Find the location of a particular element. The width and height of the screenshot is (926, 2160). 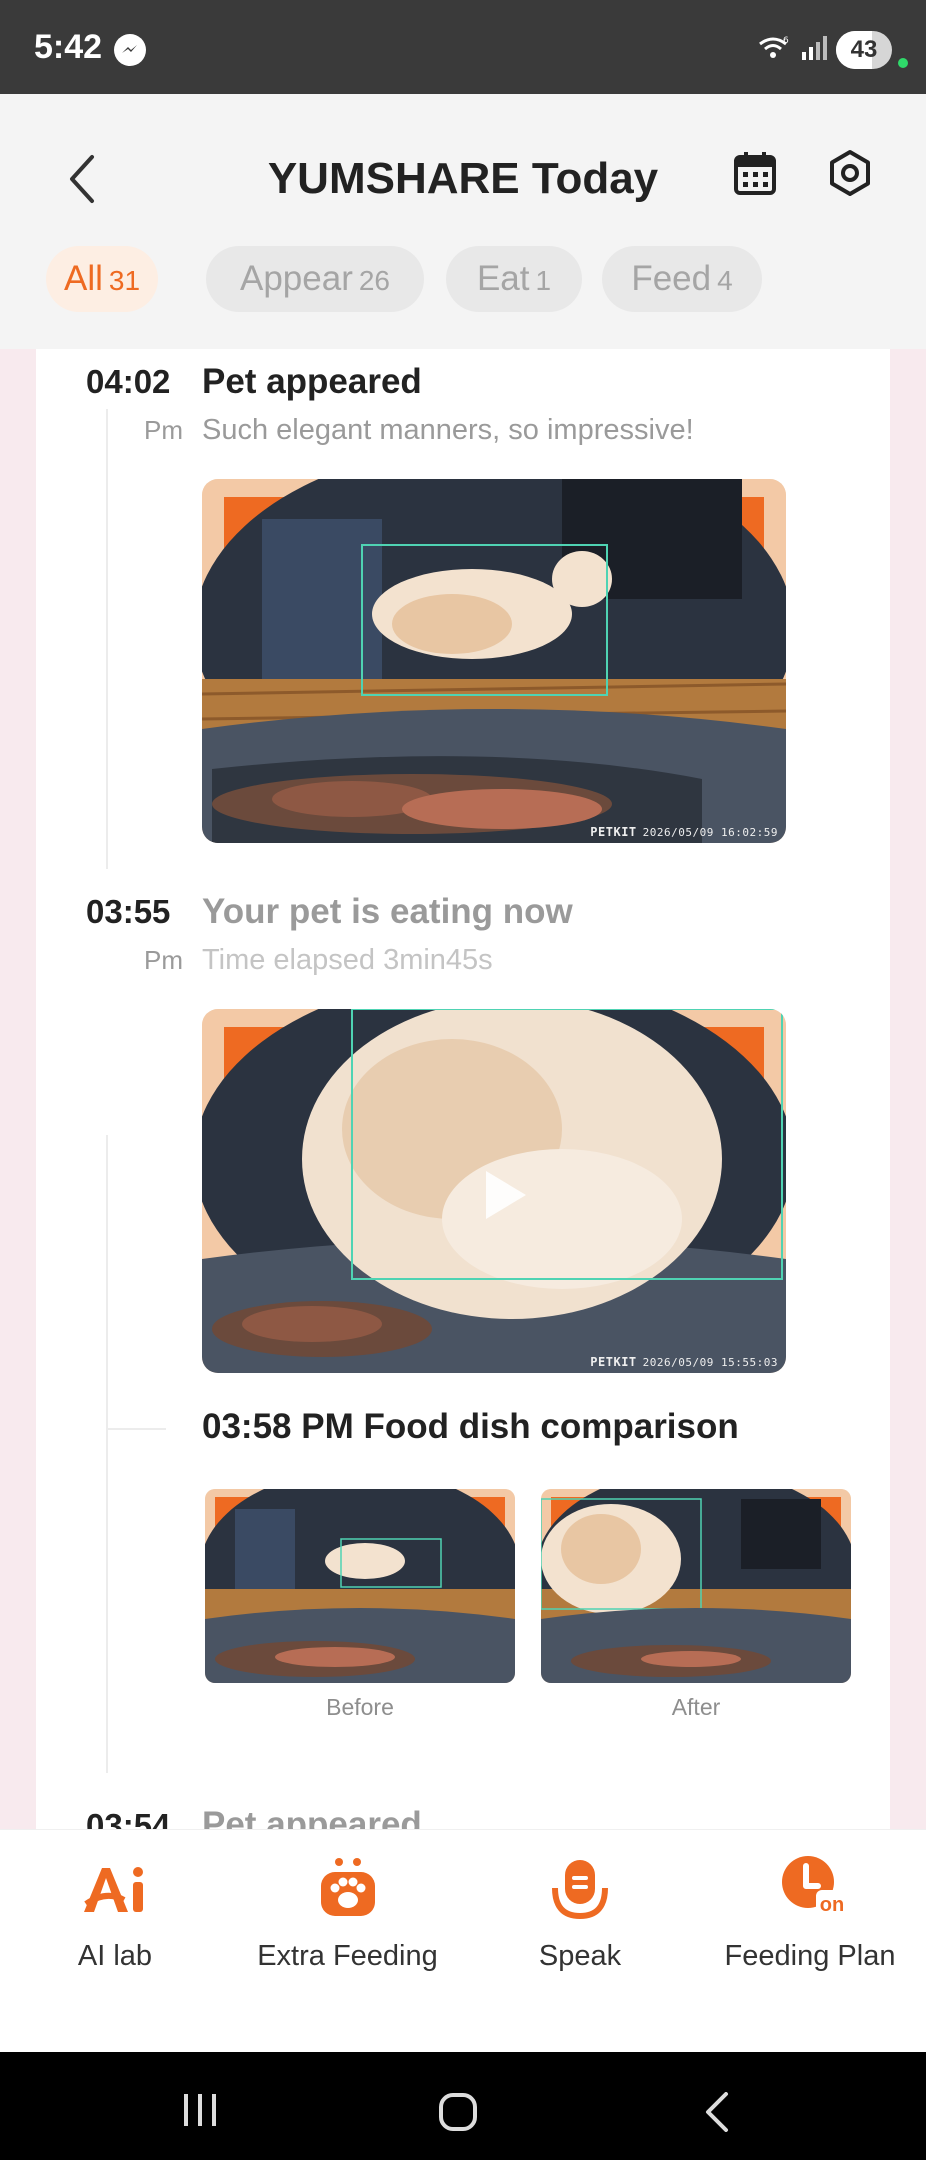

tab-all: All 31 is located at coordinates (102, 279).